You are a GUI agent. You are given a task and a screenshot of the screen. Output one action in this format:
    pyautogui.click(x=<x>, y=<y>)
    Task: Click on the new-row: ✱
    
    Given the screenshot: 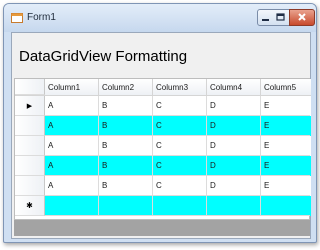 What is the action you would take?
    pyautogui.click(x=163, y=206)
    